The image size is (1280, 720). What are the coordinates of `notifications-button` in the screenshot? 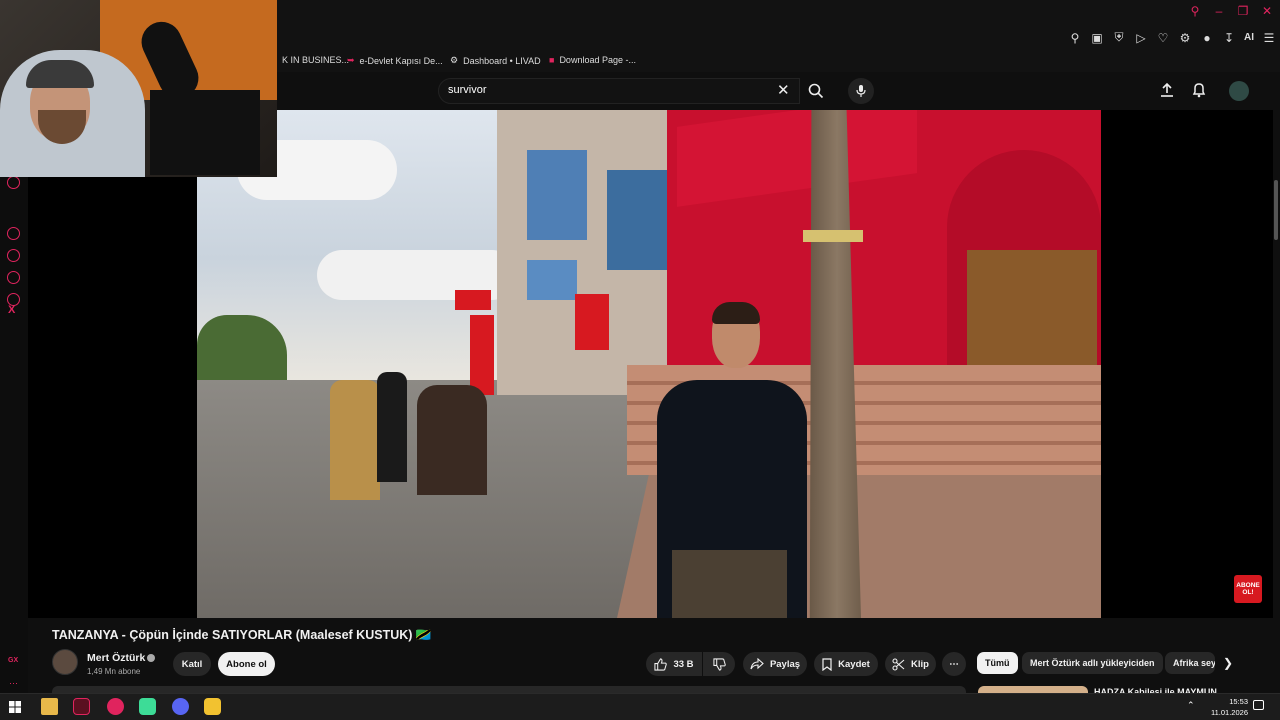 It's located at (1199, 92).